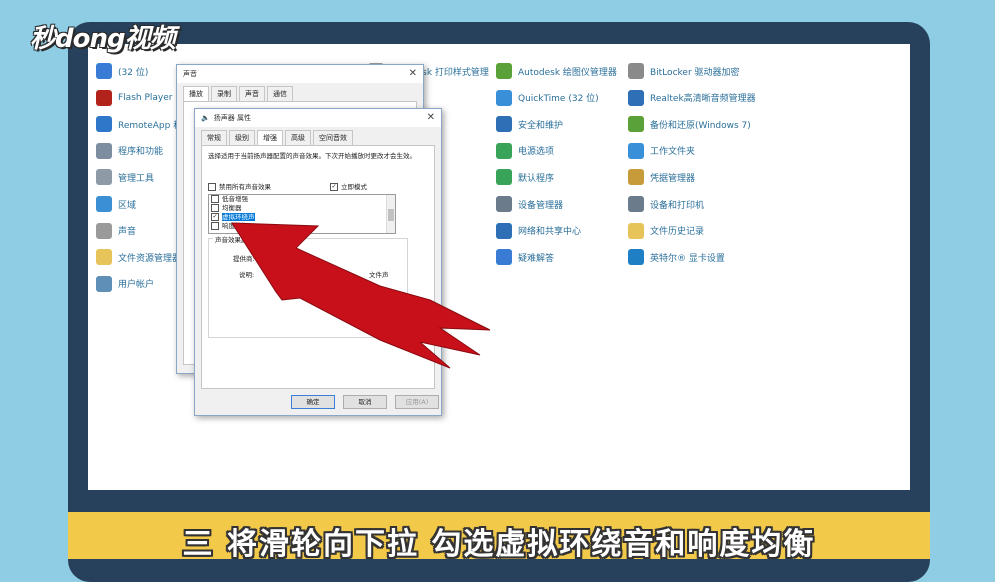 This screenshot has height=582, width=995. I want to click on effects-scrollbar, so click(390, 214).